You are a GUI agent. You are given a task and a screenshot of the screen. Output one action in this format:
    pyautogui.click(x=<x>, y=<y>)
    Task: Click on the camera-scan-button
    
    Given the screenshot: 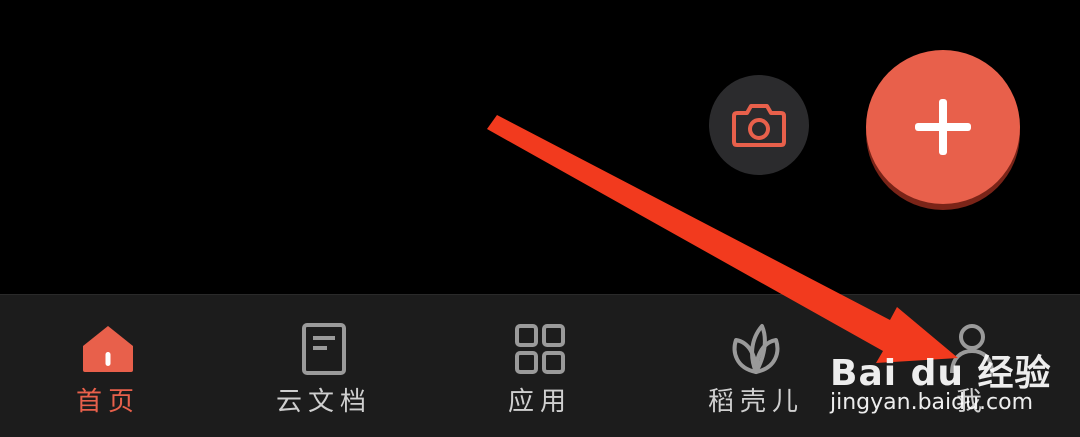 What is the action you would take?
    pyautogui.click(x=759, y=125)
    